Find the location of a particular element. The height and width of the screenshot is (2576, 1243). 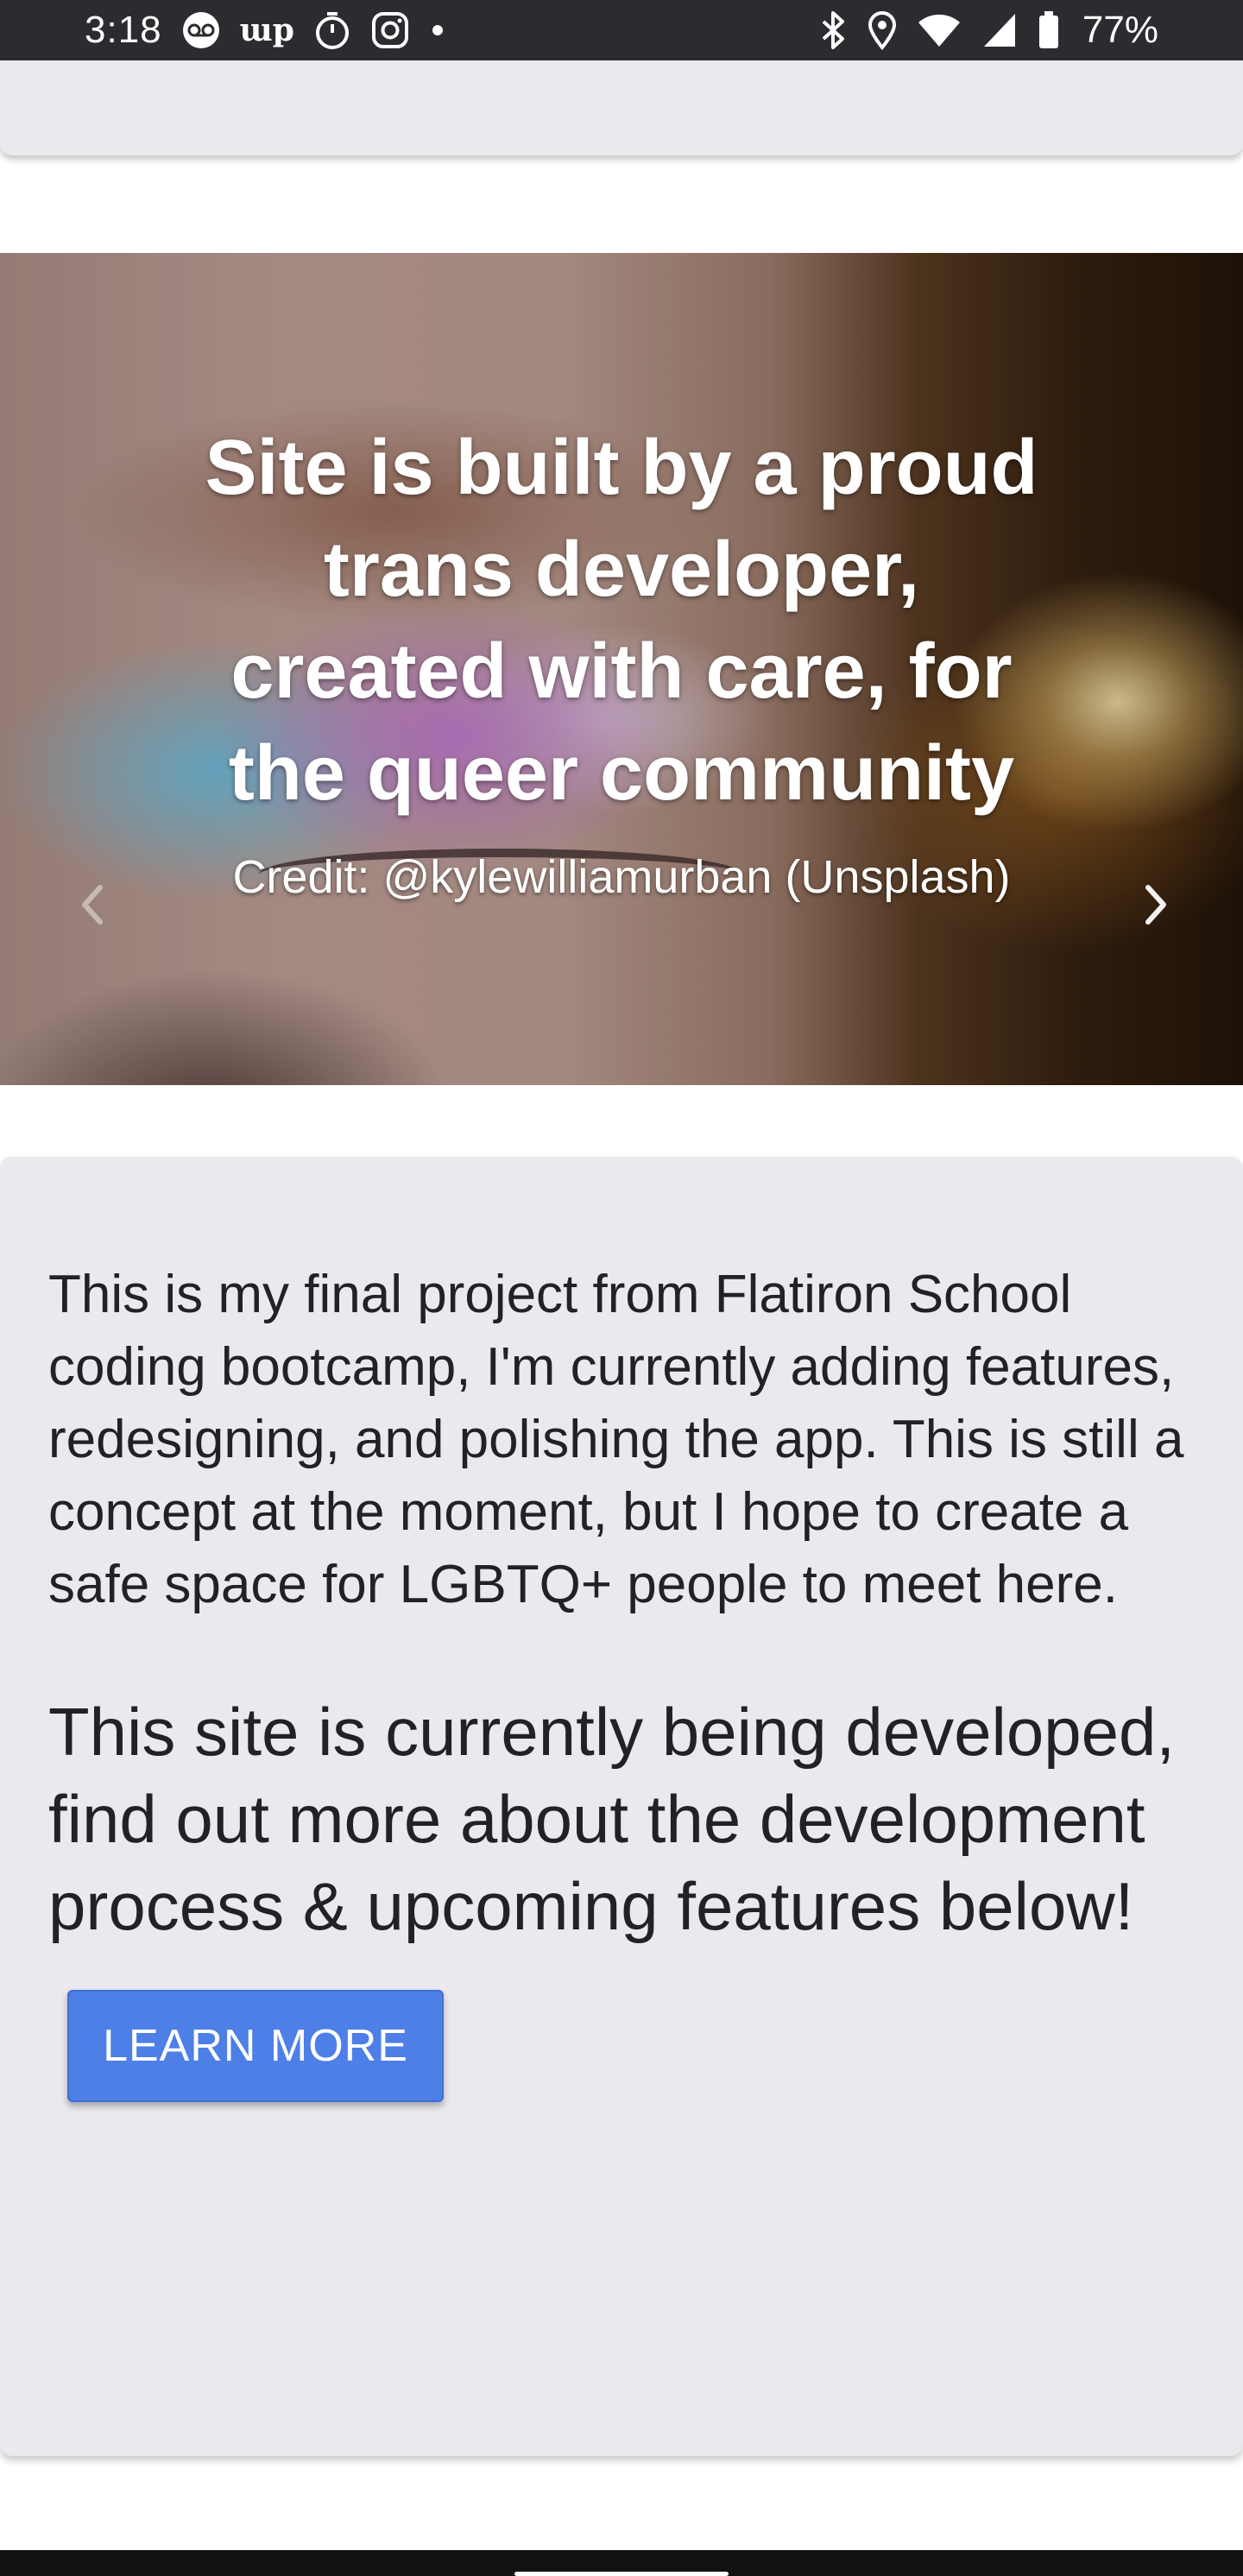

home-indicator is located at coordinates (621, 2574).